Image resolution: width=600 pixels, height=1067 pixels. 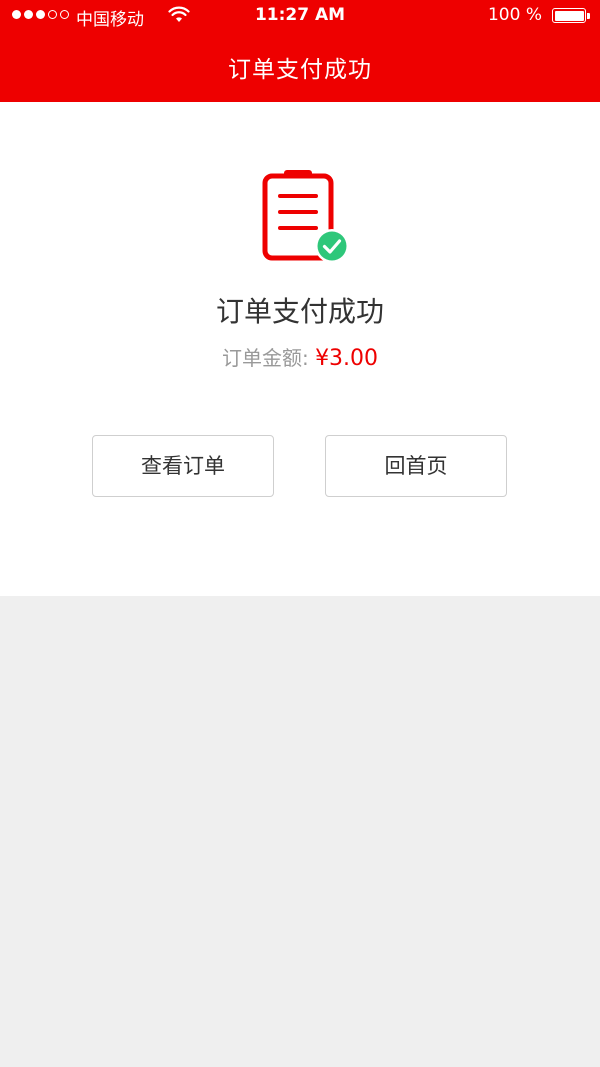 I want to click on order-amount: 订单金额: ¥3.00, so click(x=300, y=356).